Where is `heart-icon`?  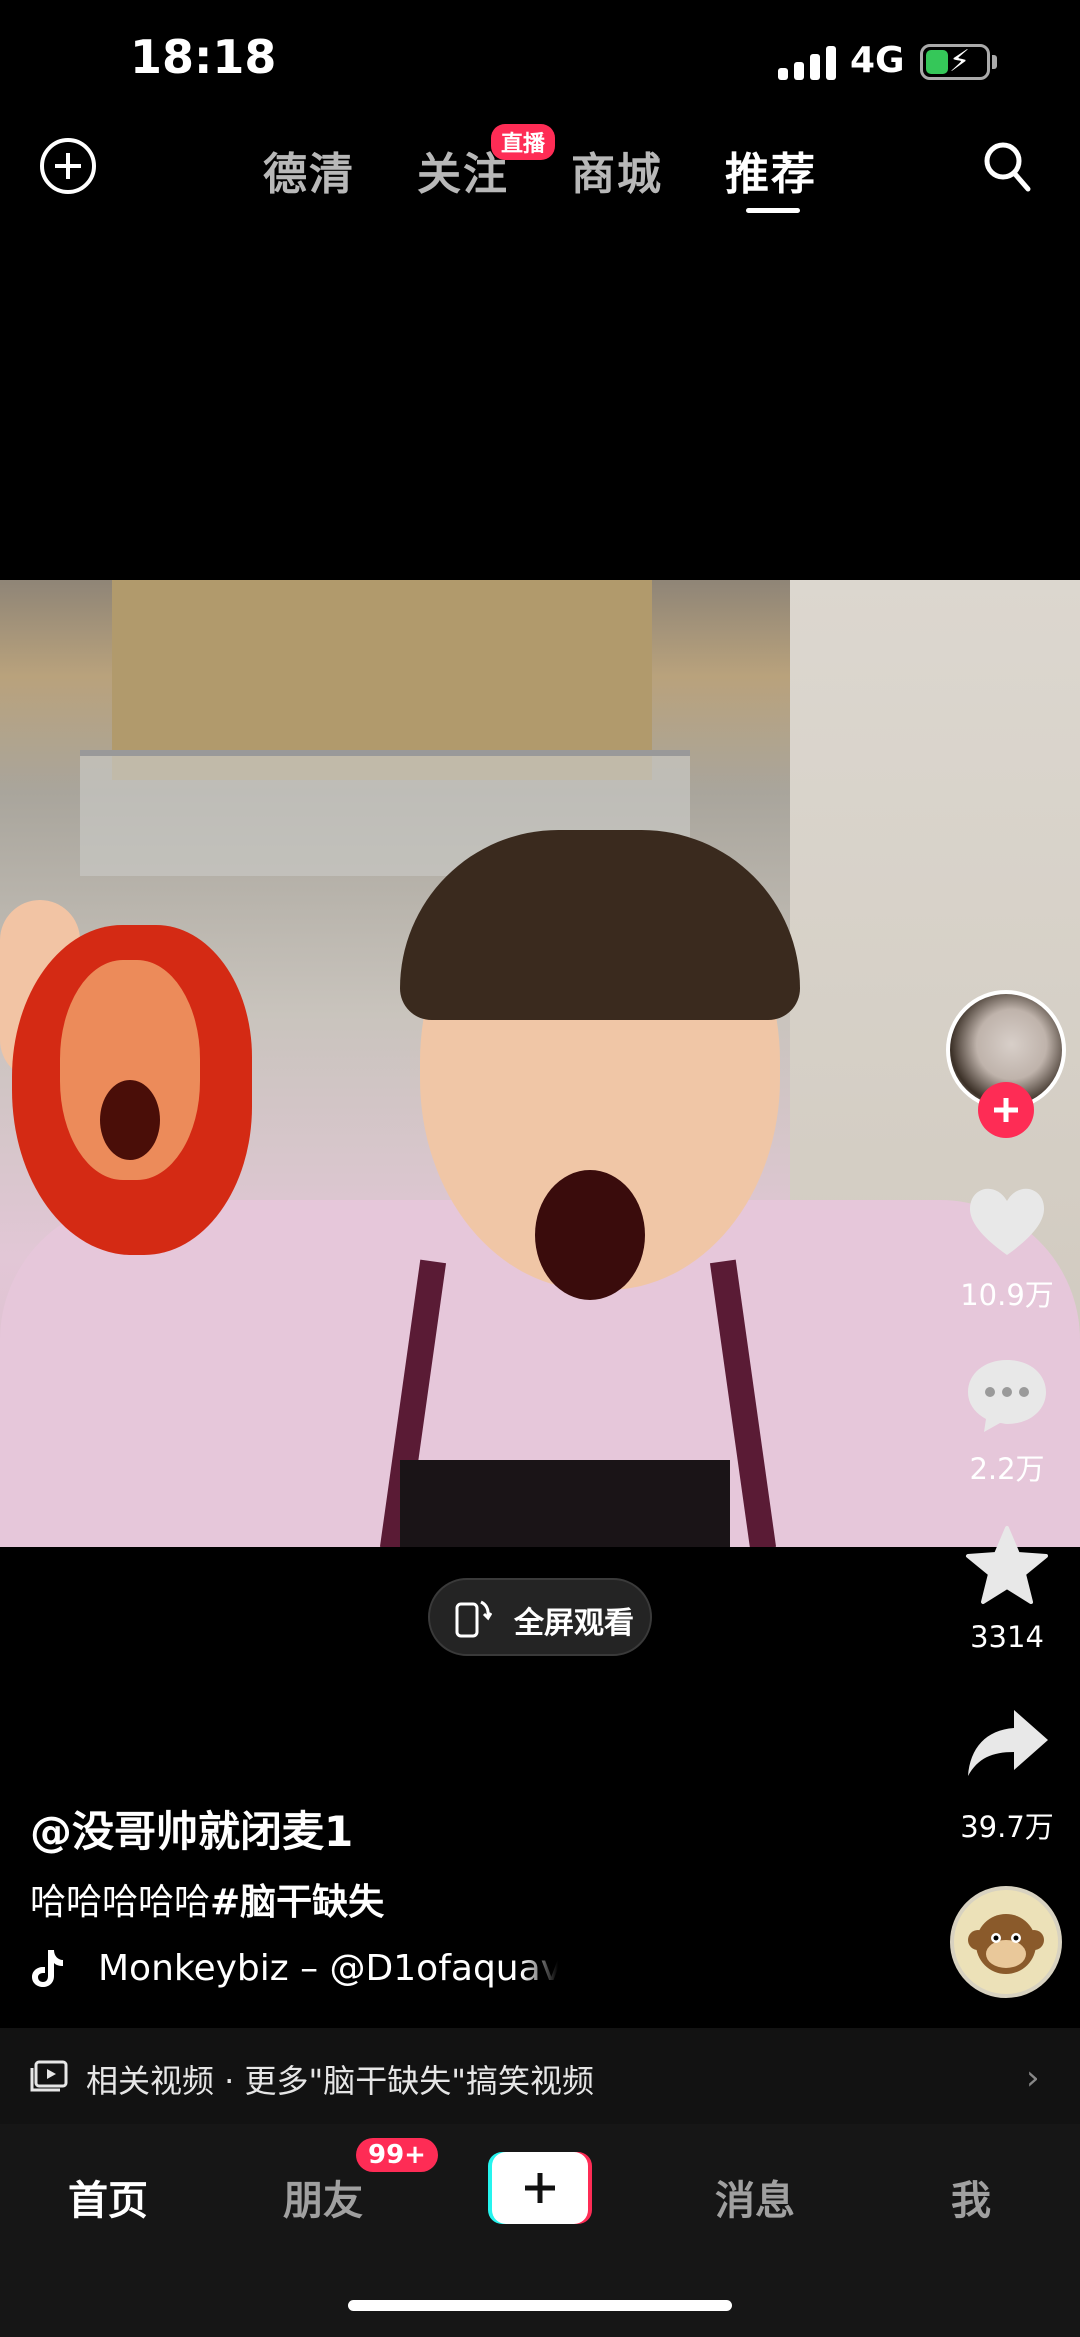 heart-icon is located at coordinates (1007, 1220).